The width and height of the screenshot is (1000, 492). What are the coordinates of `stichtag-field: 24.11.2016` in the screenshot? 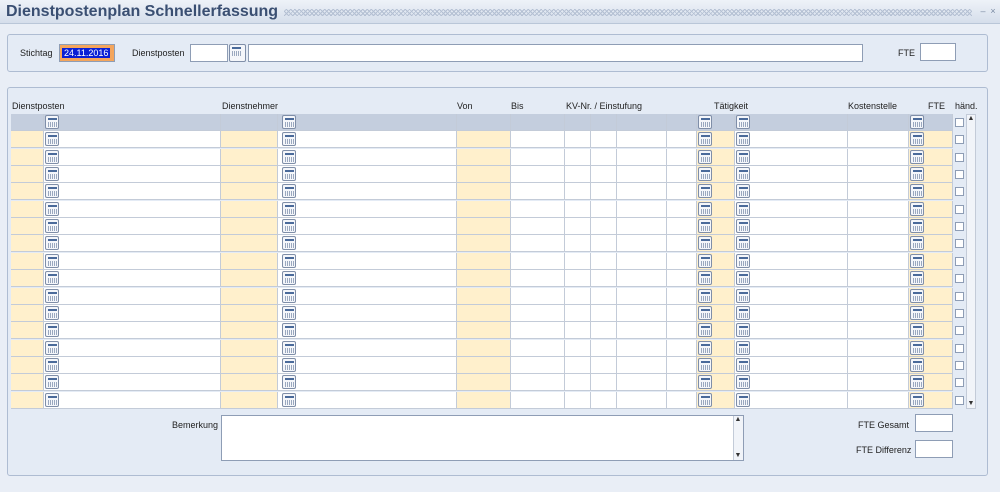 It's located at (87, 53).